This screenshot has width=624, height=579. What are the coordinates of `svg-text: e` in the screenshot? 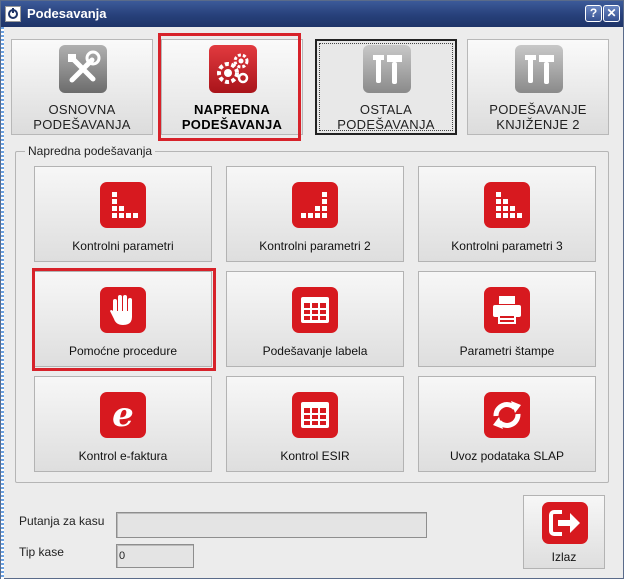 It's located at (123, 415).